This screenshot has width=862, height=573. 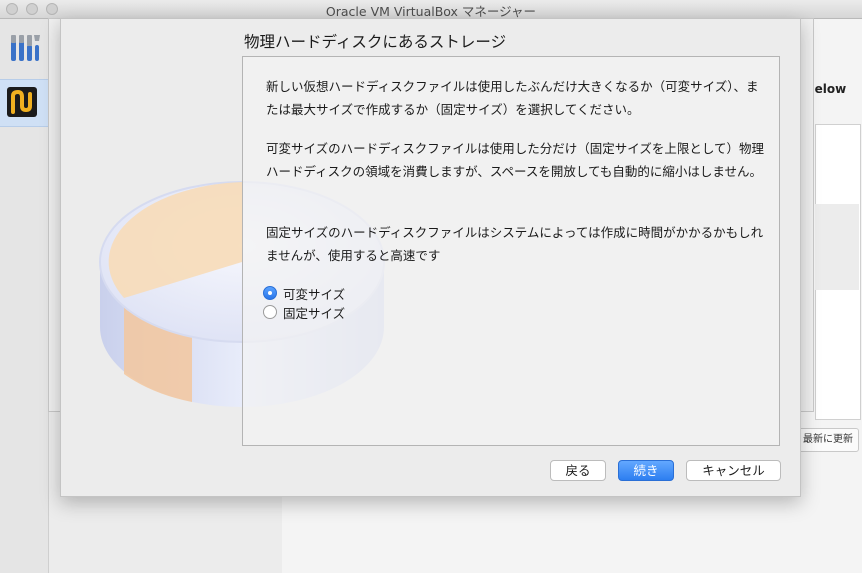 What do you see at coordinates (314, 313) in the screenshot?
I see `option-label: 固定サイズ` at bounding box center [314, 313].